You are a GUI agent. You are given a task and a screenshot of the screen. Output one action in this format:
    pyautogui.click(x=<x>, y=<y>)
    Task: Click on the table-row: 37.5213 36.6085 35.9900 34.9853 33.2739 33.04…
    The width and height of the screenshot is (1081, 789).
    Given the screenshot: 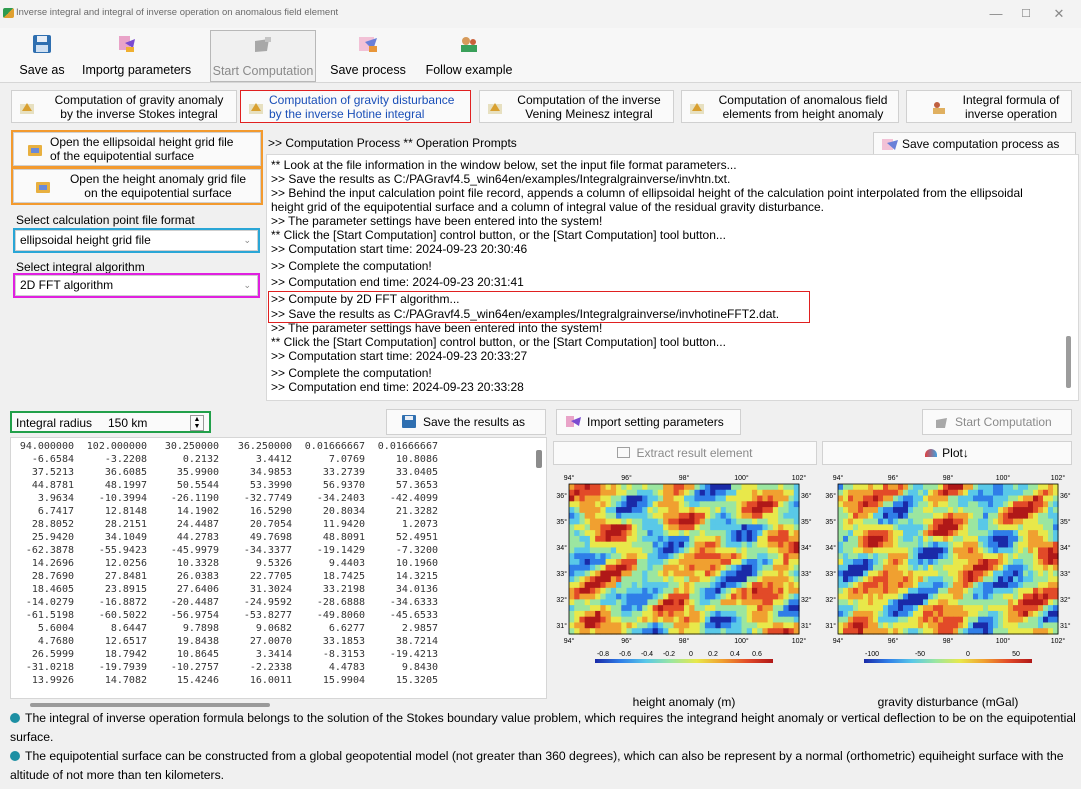 What is the action you would take?
    pyautogui.click(x=271, y=473)
    